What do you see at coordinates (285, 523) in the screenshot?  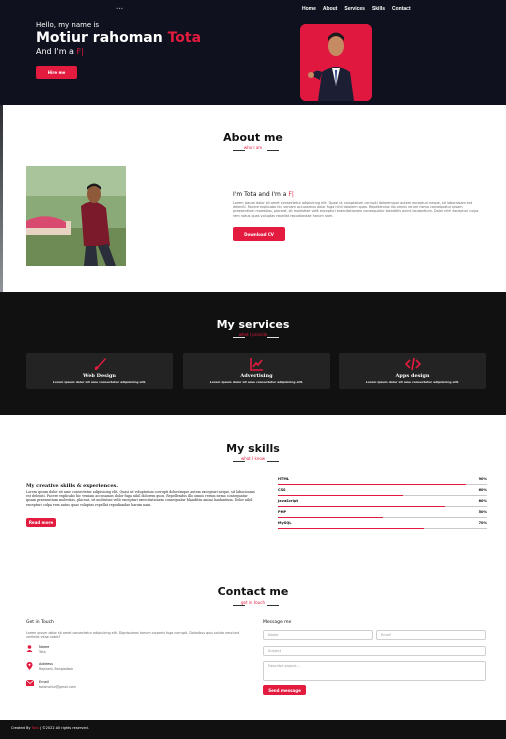 I see `skill-name: MySQL` at bounding box center [285, 523].